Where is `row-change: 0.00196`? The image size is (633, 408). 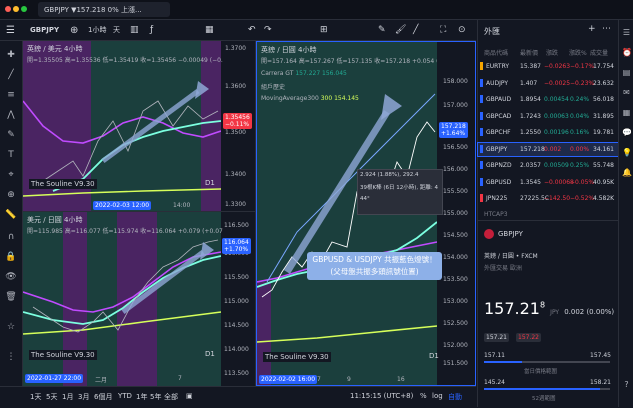
row-change: 0.00196 is located at coordinates (556, 132).